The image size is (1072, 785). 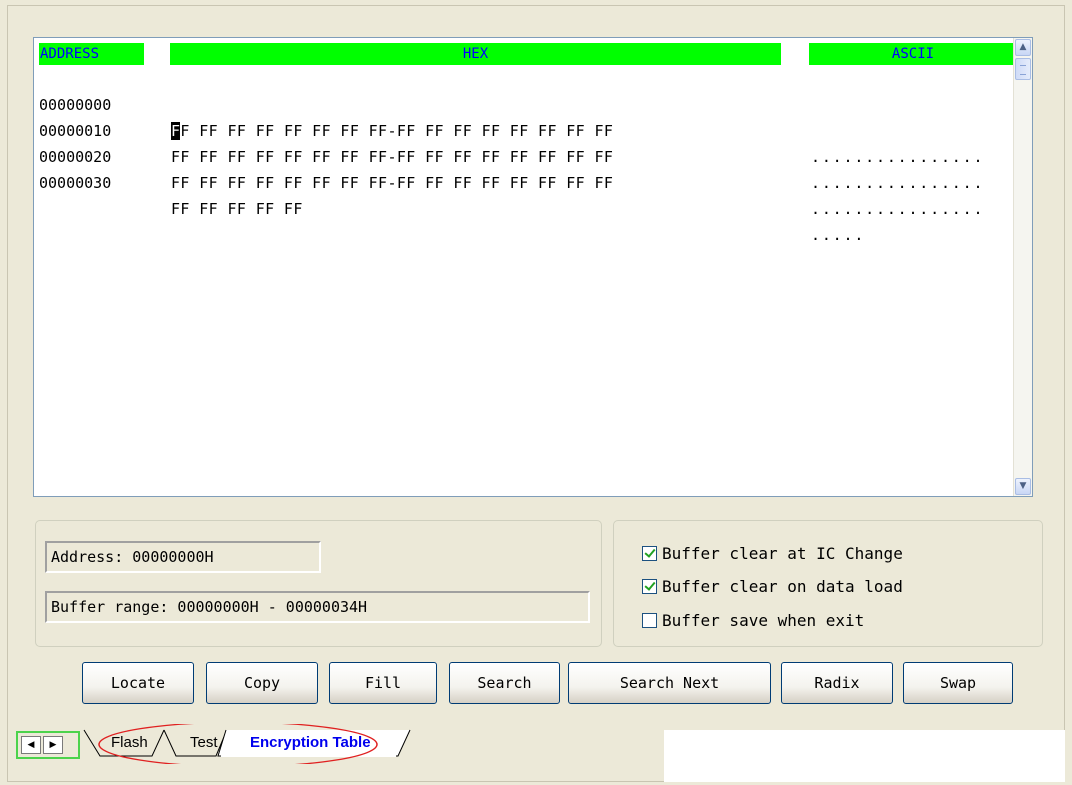 I want to click on option-clear-at-ic-change: Buffer clear at IC Change, so click(x=772, y=553).